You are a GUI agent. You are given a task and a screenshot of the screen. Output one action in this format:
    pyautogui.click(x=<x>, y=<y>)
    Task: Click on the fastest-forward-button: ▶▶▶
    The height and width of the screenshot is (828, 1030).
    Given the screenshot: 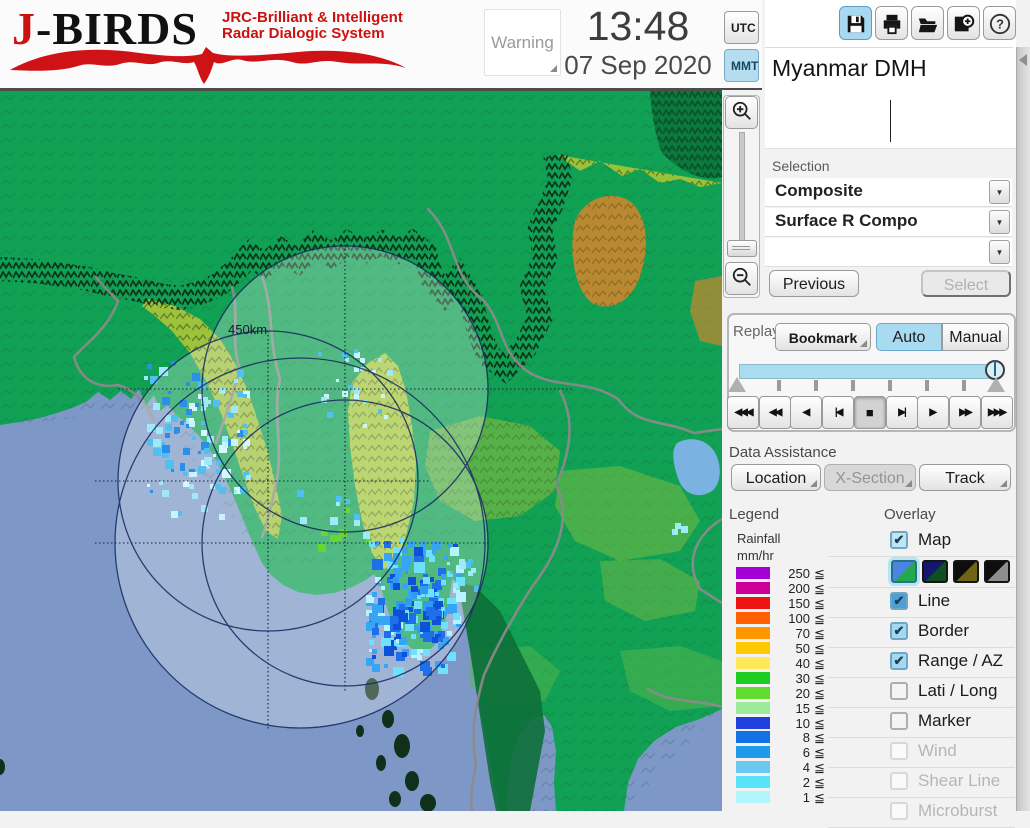 What is the action you would take?
    pyautogui.click(x=996, y=412)
    